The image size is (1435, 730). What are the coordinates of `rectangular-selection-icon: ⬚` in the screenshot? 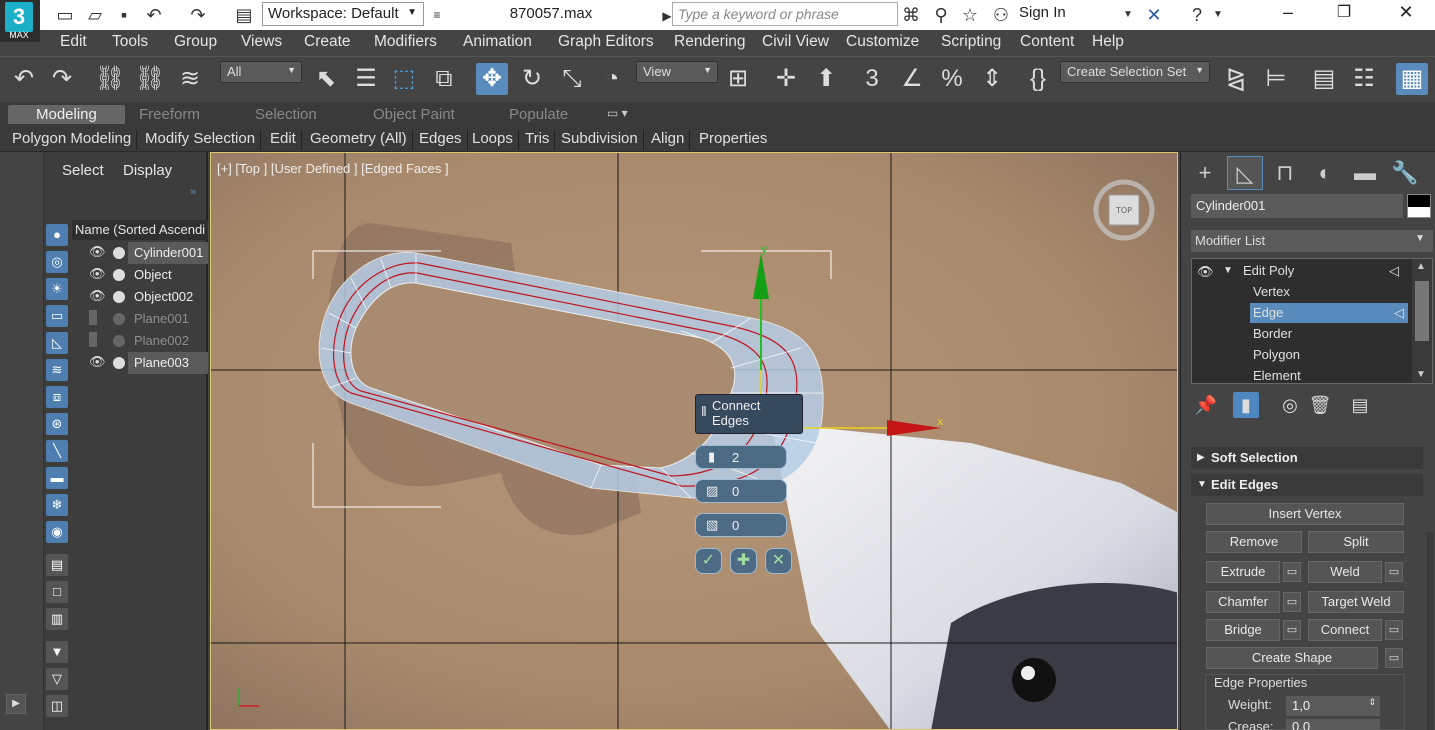 It's located at (404, 79).